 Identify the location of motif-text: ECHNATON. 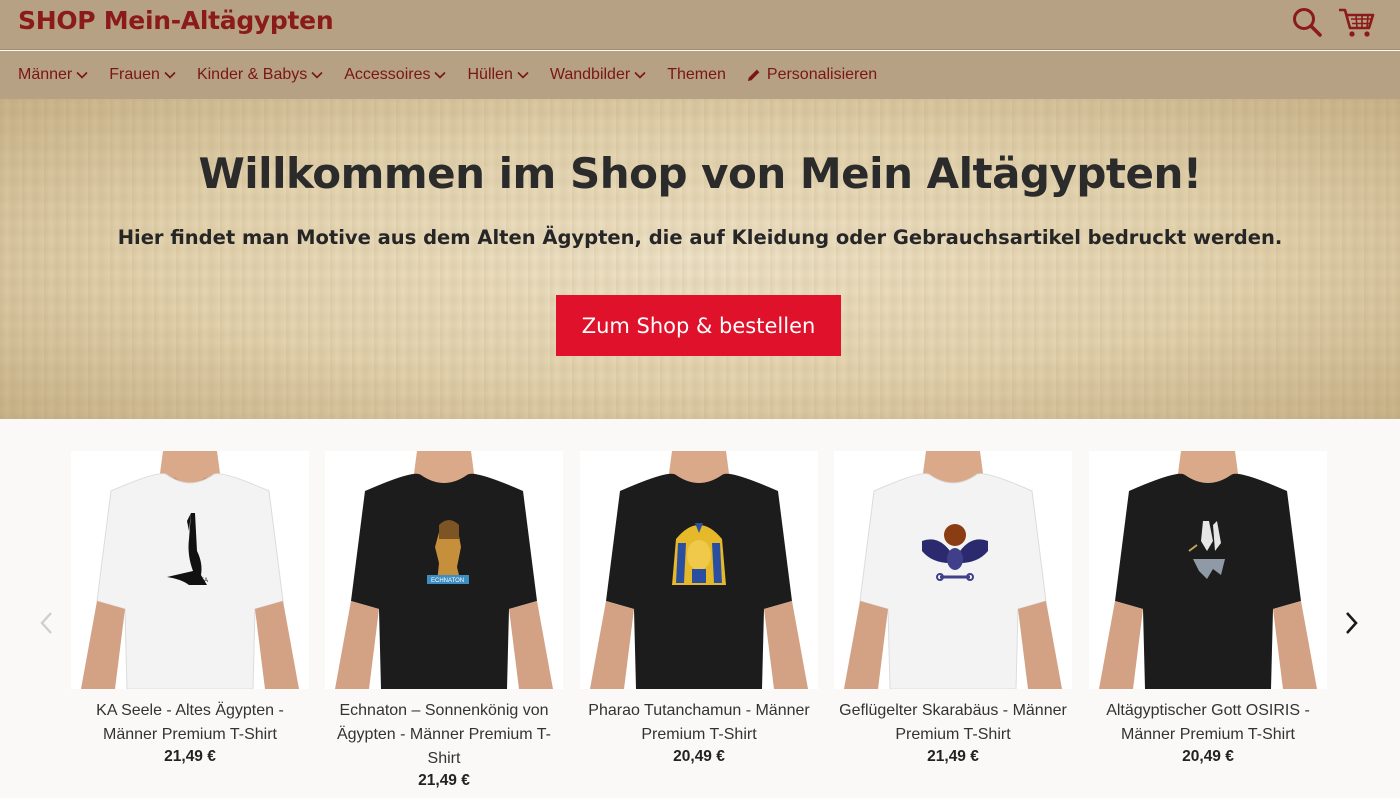
(447, 581).